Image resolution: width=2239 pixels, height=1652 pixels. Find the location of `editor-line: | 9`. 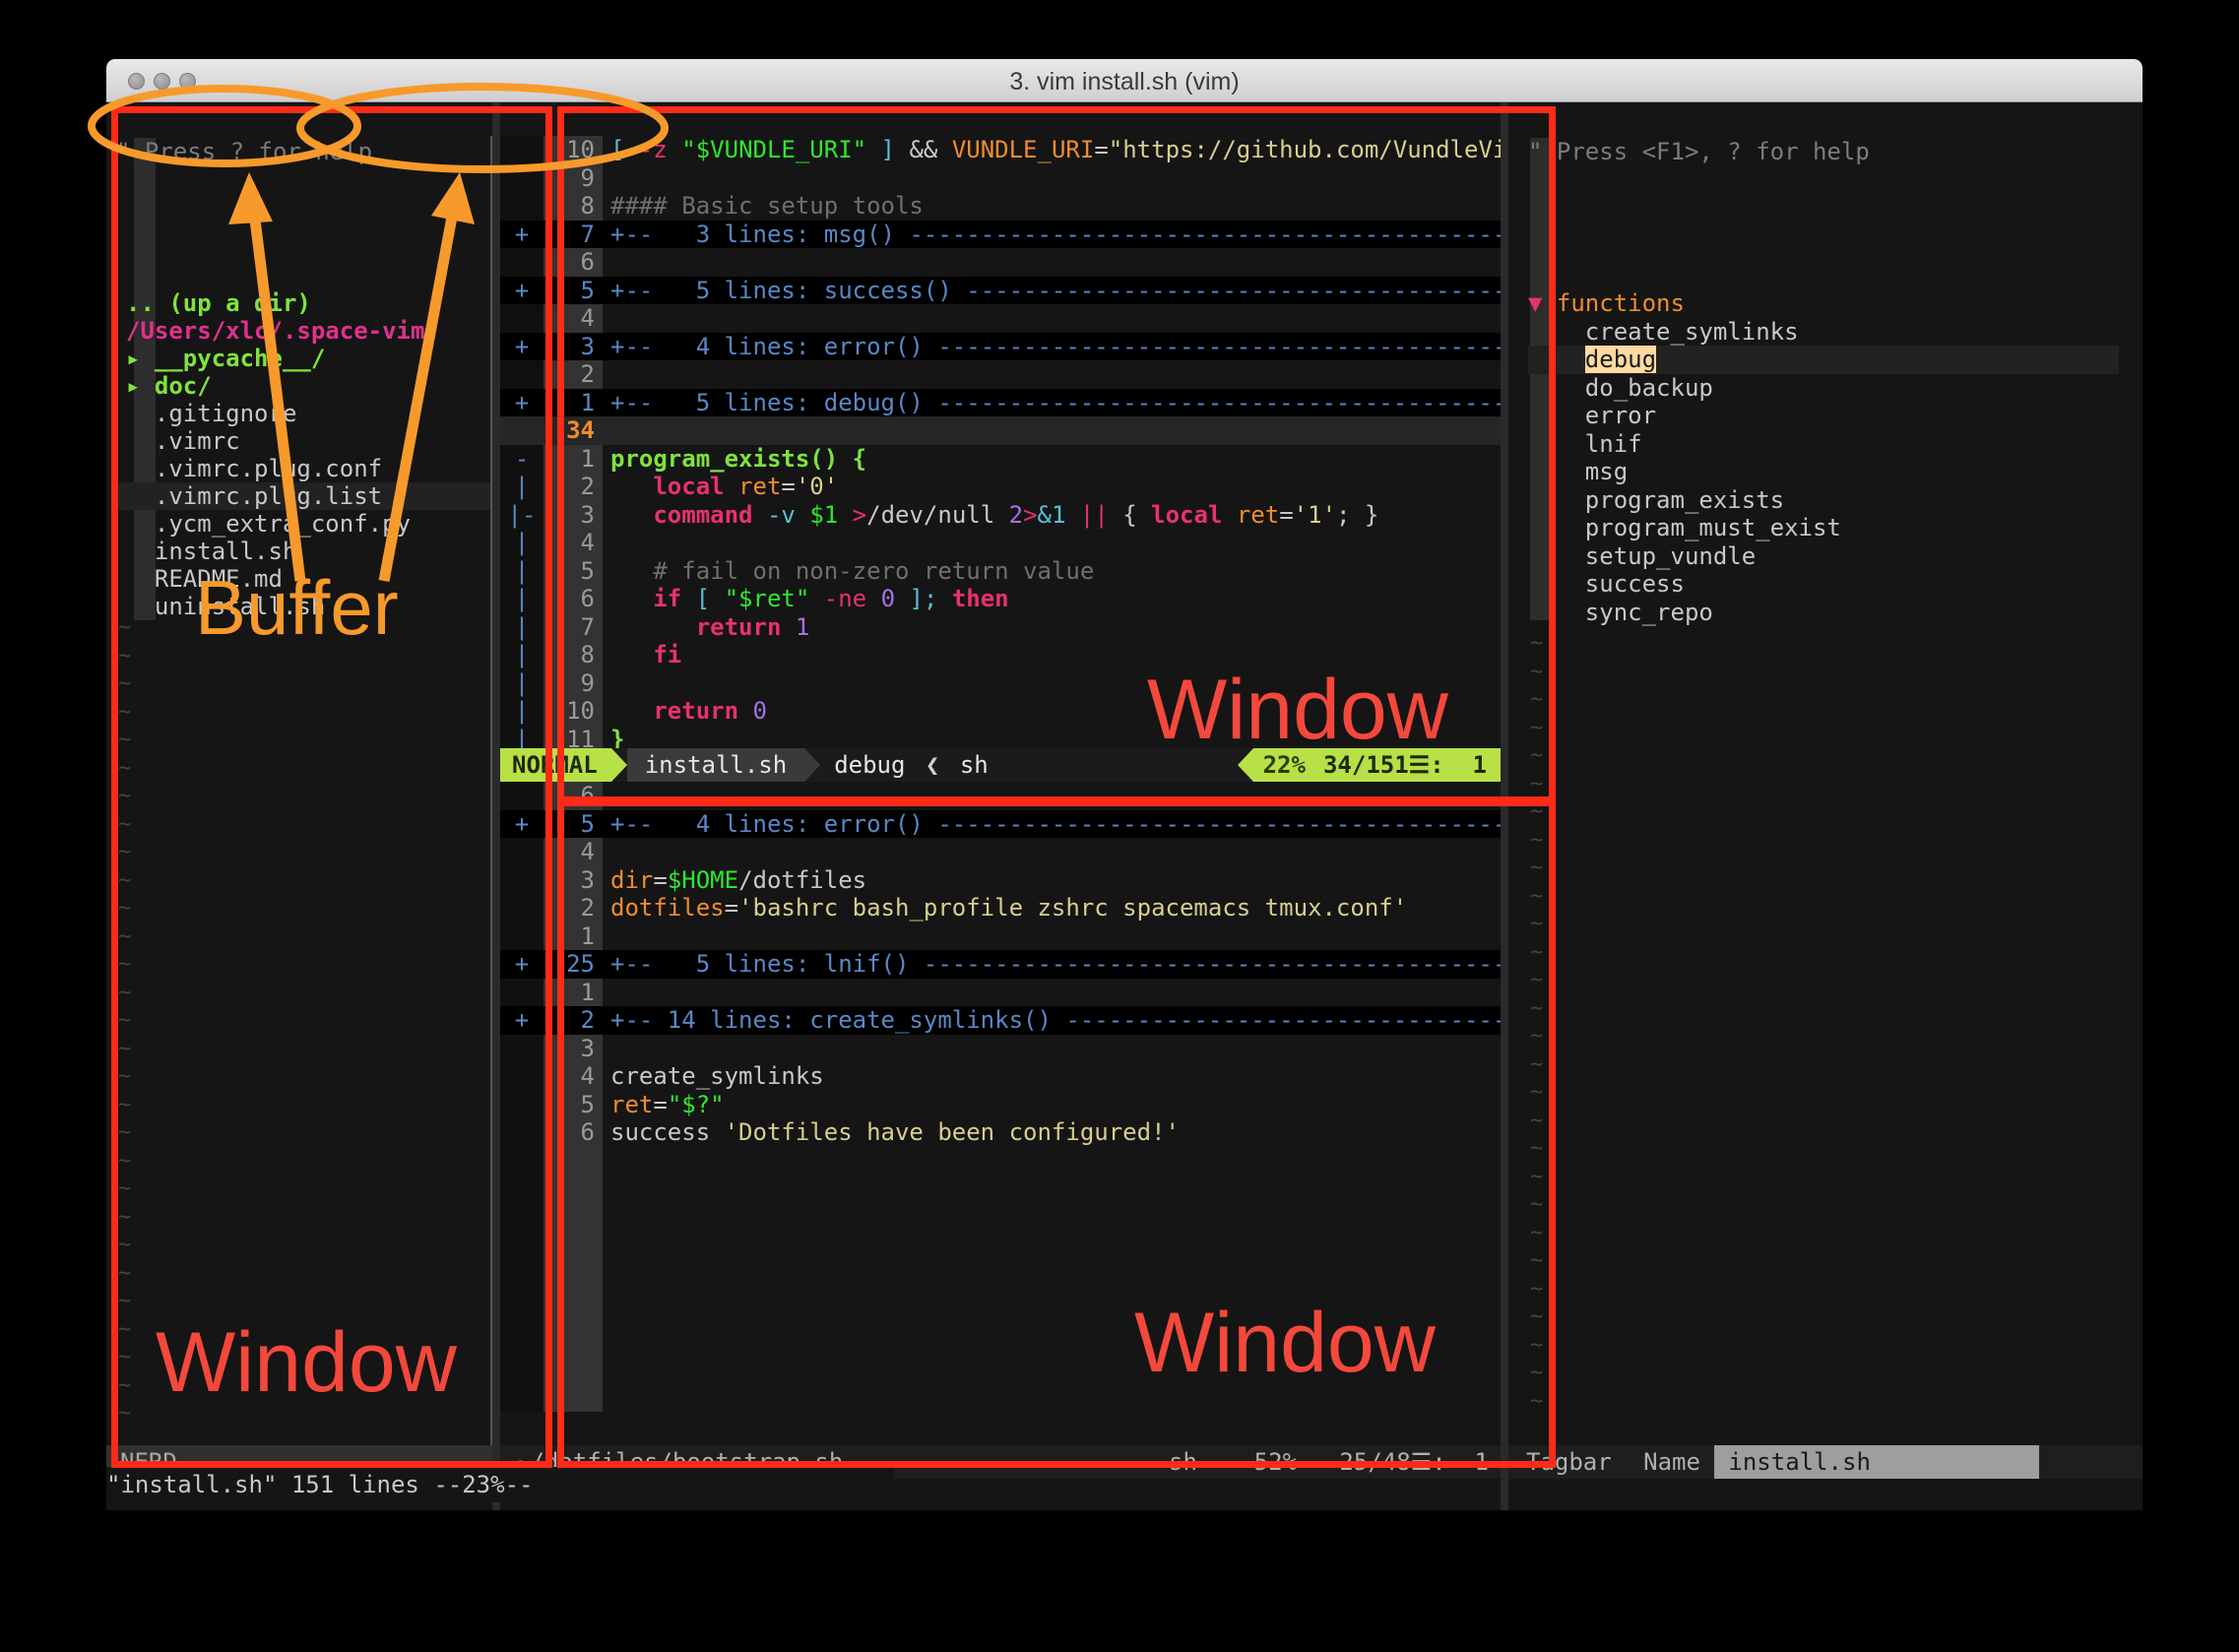

editor-line: | 9 is located at coordinates (1004, 683).